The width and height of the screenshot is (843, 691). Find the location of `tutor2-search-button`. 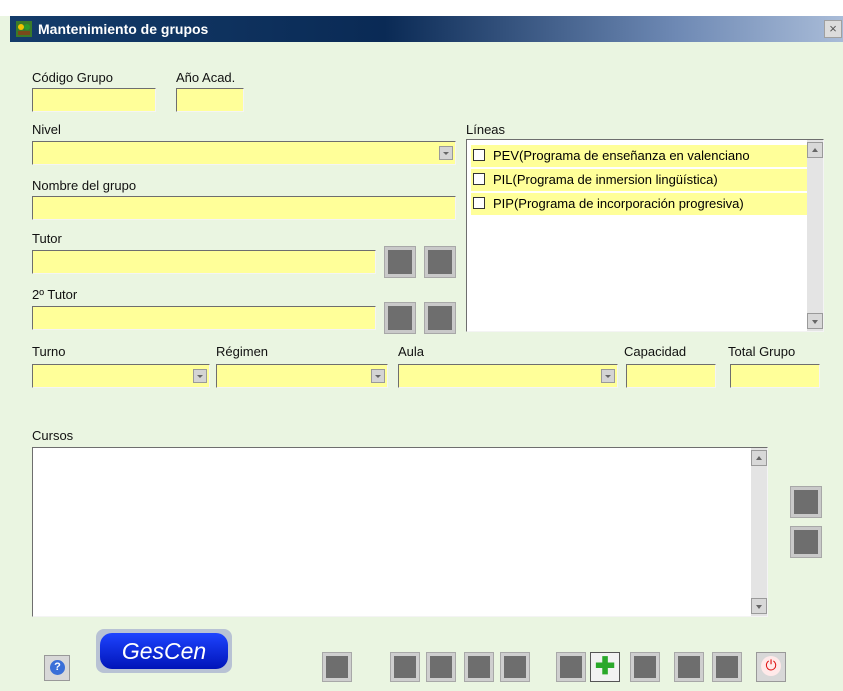

tutor2-search-button is located at coordinates (400, 318).